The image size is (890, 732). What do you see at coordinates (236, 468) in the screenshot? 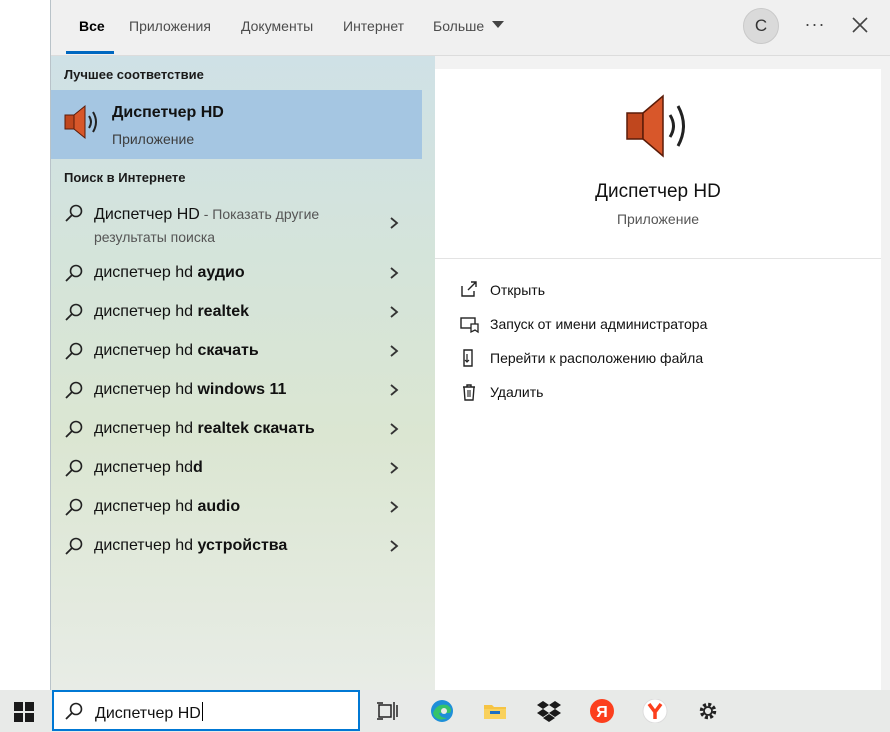
I see `web-result-row: диспетчер hdd` at bounding box center [236, 468].